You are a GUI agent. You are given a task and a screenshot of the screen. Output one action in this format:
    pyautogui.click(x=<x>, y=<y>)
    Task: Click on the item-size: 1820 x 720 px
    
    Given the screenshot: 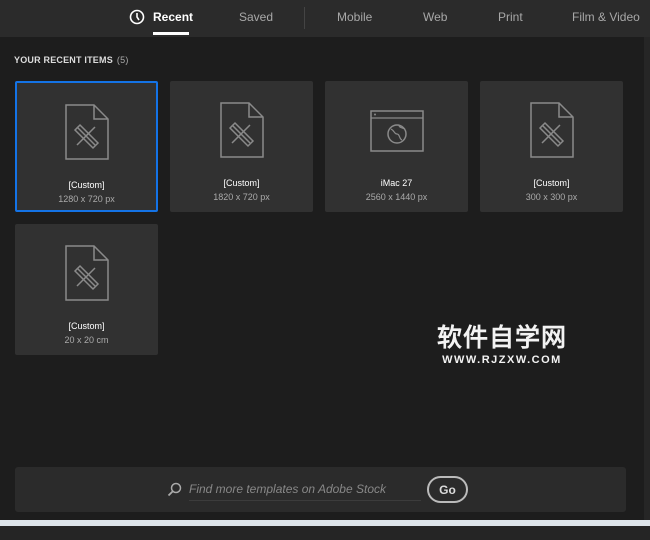 What is the action you would take?
    pyautogui.click(x=241, y=197)
    